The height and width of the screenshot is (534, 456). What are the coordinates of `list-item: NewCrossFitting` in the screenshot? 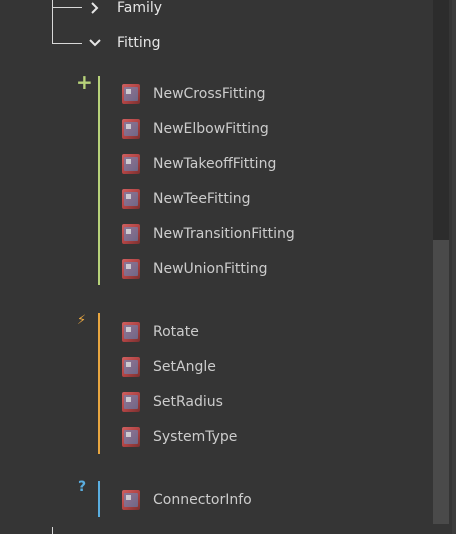 It's located at (192, 94).